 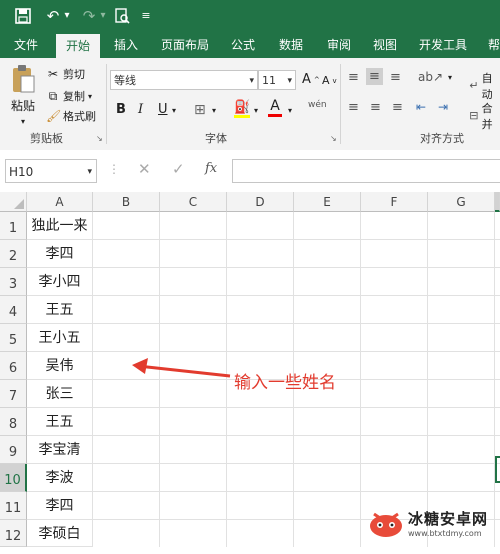 I want to click on align-right-icon: ≡, so click(x=397, y=107).